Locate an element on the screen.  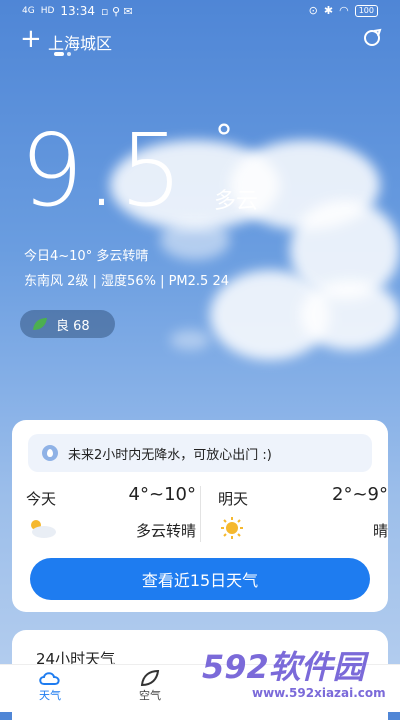
bluetooth-icon: ✱ is located at coordinates (328, 10).